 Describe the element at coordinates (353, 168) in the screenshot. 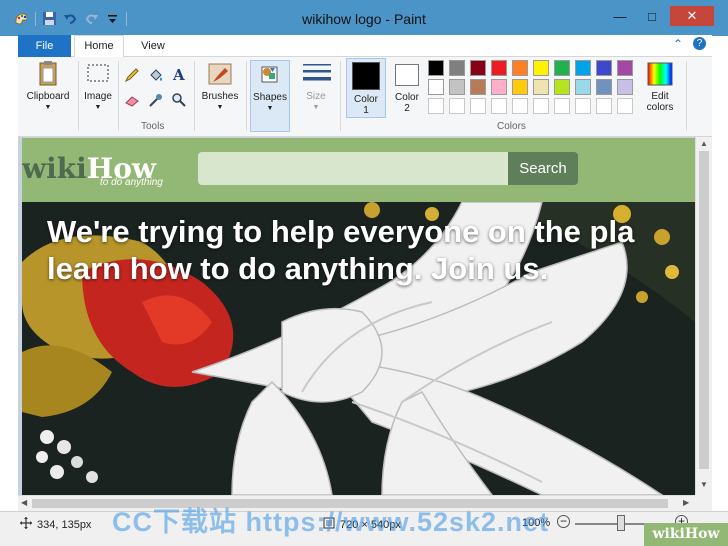

I see `wikihow-search-box` at that location.